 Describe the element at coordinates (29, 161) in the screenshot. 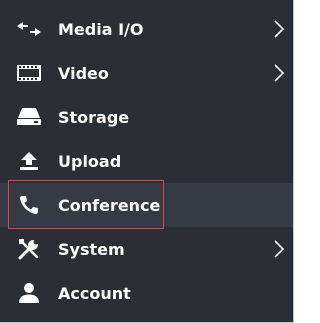

I see `upload-icon` at that location.